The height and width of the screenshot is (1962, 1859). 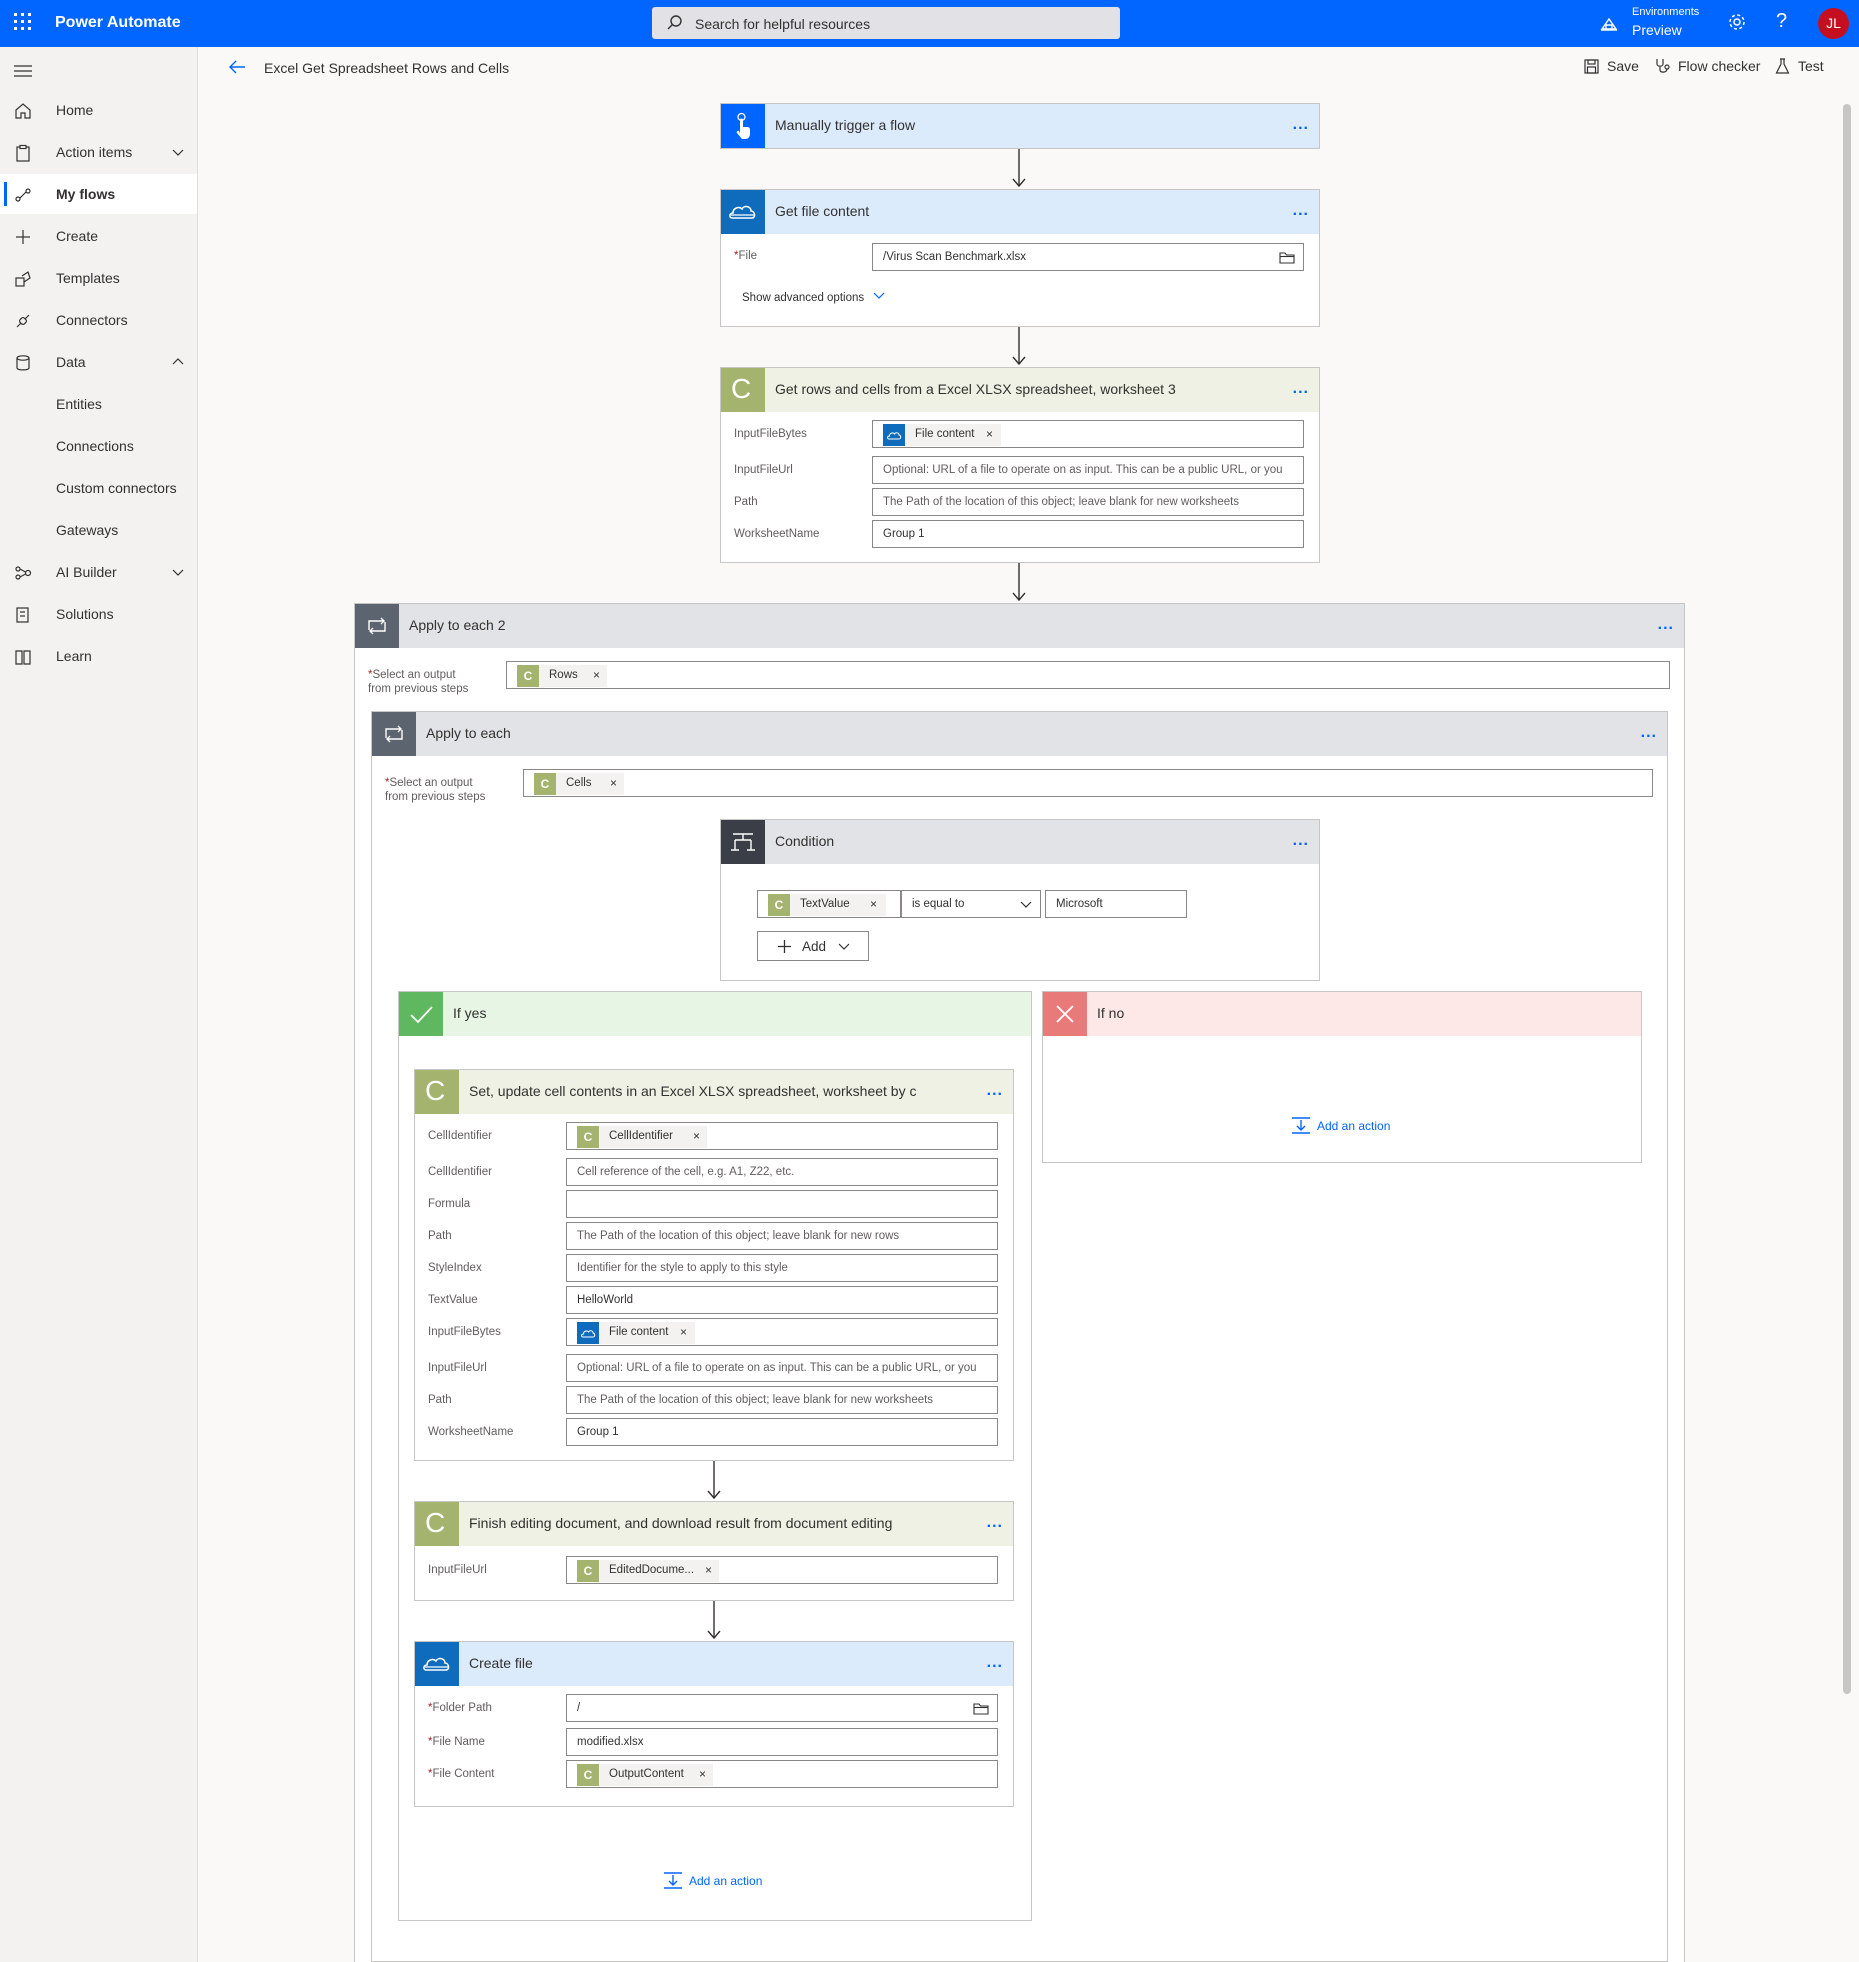 What do you see at coordinates (782, 1204) in the screenshot?
I see `formula-field` at bounding box center [782, 1204].